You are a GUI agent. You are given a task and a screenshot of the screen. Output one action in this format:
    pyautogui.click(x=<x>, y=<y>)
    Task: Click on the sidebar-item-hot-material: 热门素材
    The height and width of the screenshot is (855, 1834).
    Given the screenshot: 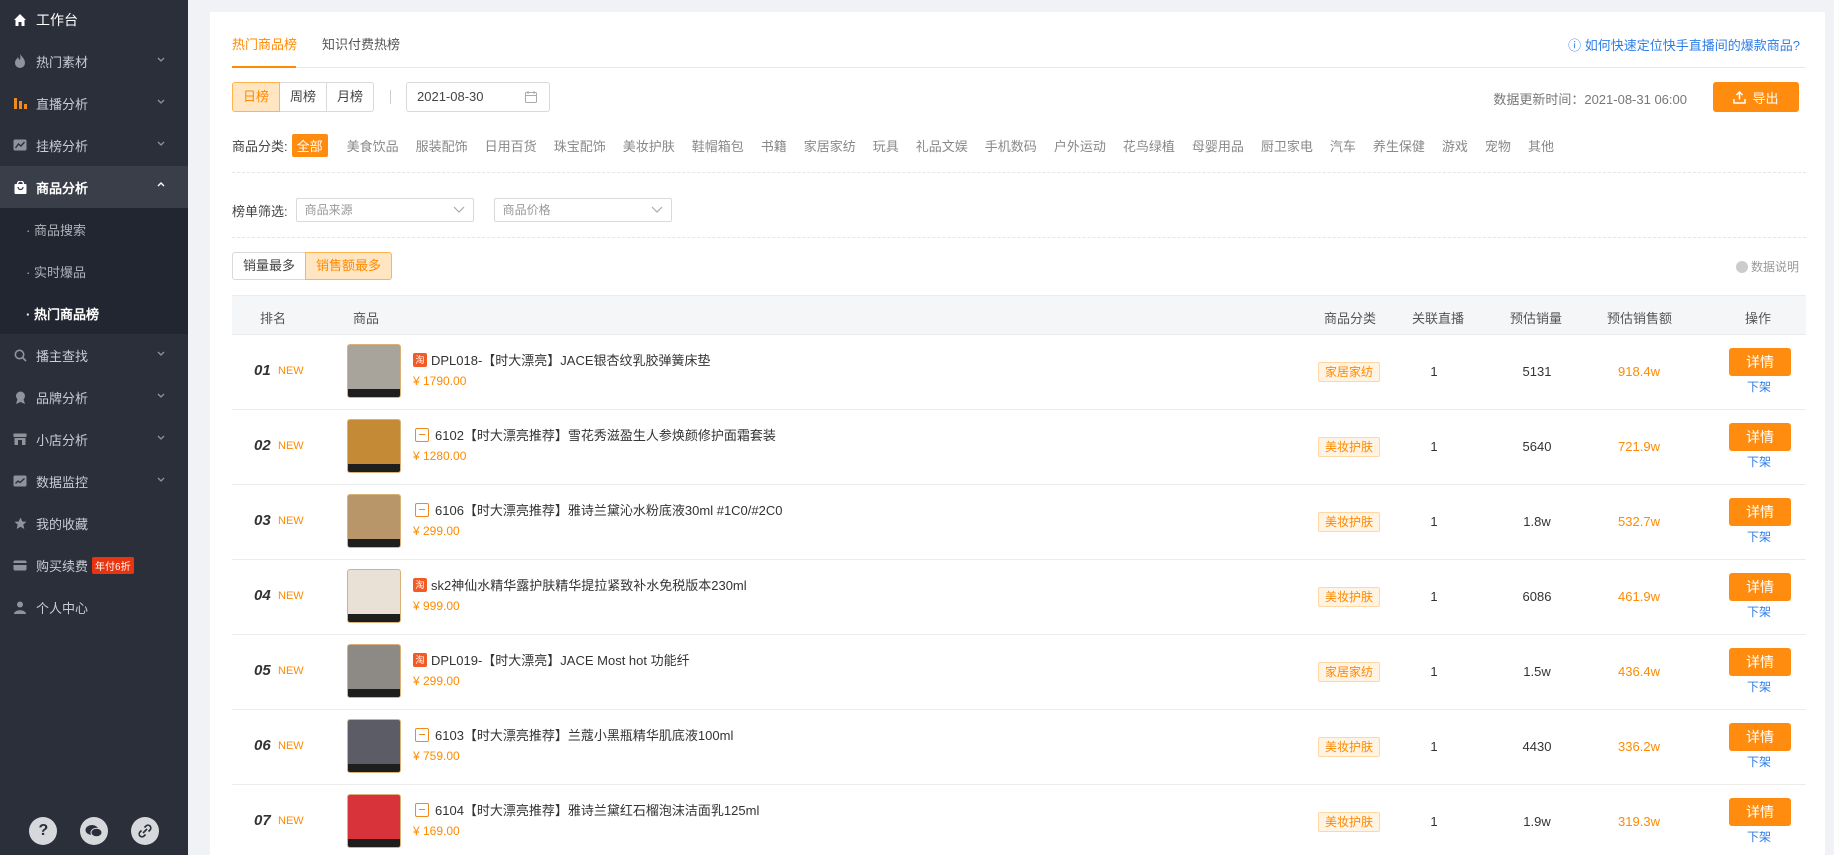 What is the action you would take?
    pyautogui.click(x=94, y=61)
    